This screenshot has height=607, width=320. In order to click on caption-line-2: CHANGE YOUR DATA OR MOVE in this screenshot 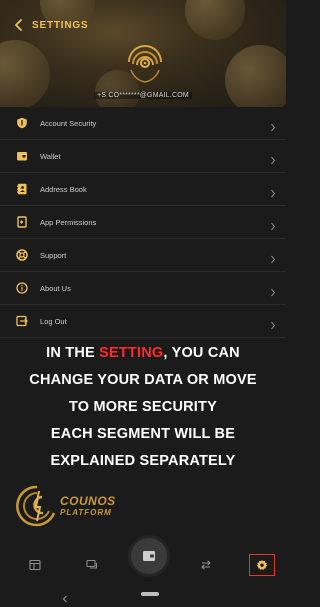, I will do `click(143, 380)`.